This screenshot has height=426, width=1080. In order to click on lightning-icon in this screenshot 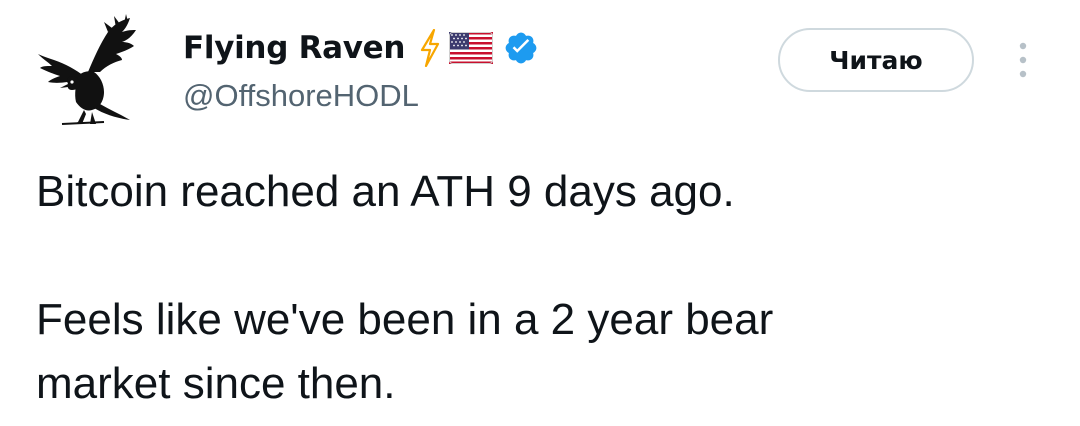, I will do `click(430, 48)`.